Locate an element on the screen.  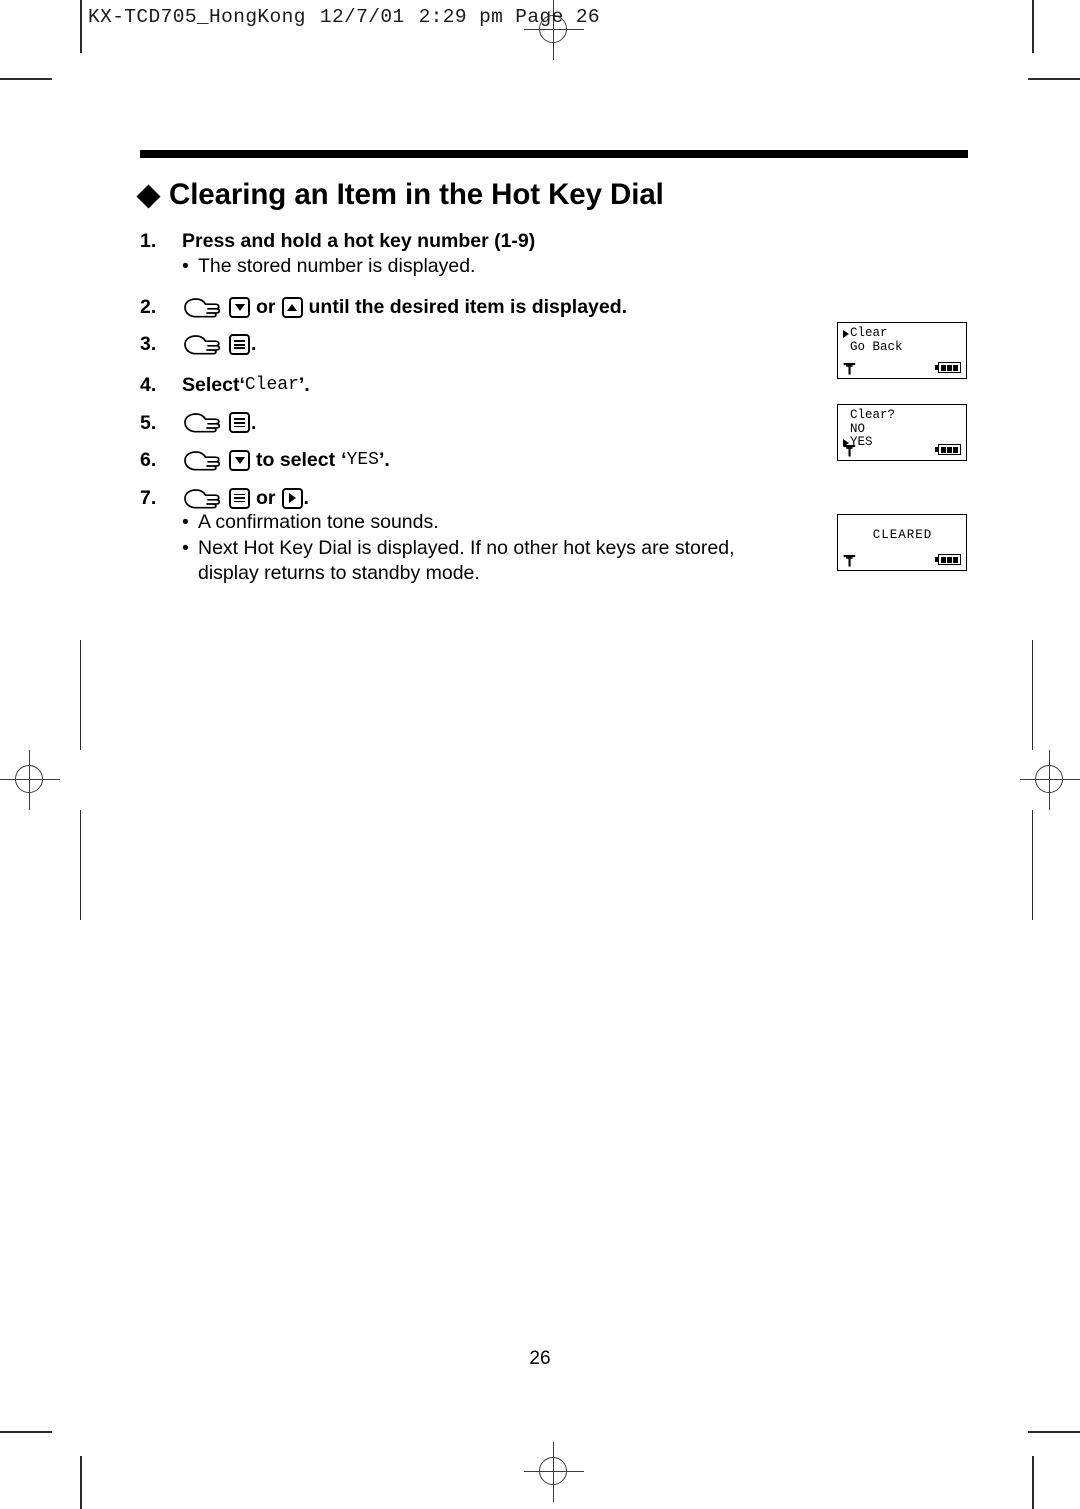
step-notes: • The stored number is displayed. is located at coordinates (576, 266).